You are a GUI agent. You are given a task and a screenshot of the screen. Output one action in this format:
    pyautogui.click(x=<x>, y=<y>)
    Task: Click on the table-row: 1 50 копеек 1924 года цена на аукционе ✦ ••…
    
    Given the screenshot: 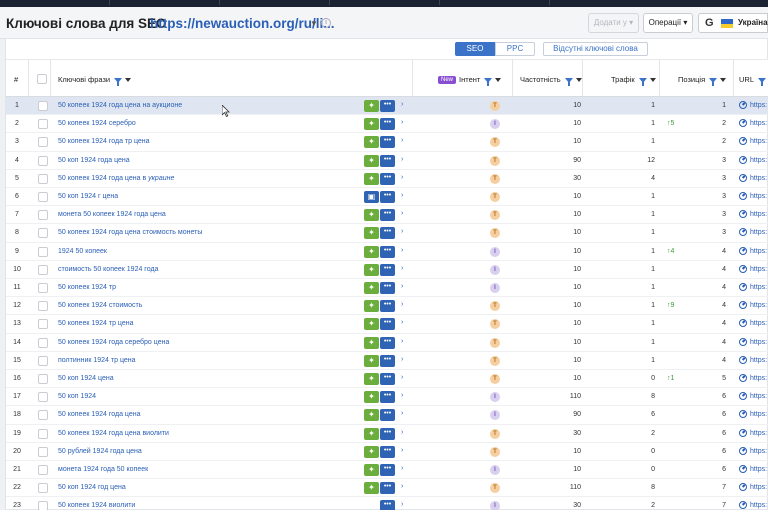 What is the action you would take?
    pyautogui.click(x=387, y=106)
    